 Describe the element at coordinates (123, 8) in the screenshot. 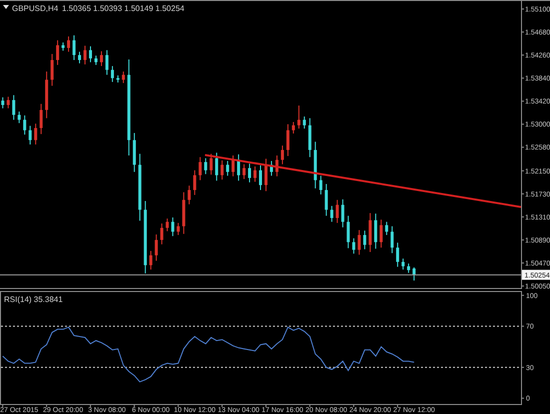

I see `quotes-label: 1.50365 1.50393 1.50149 1.50254` at that location.